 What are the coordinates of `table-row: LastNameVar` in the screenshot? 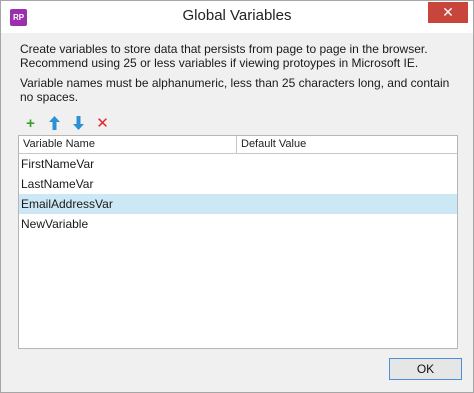 It's located at (238, 184).